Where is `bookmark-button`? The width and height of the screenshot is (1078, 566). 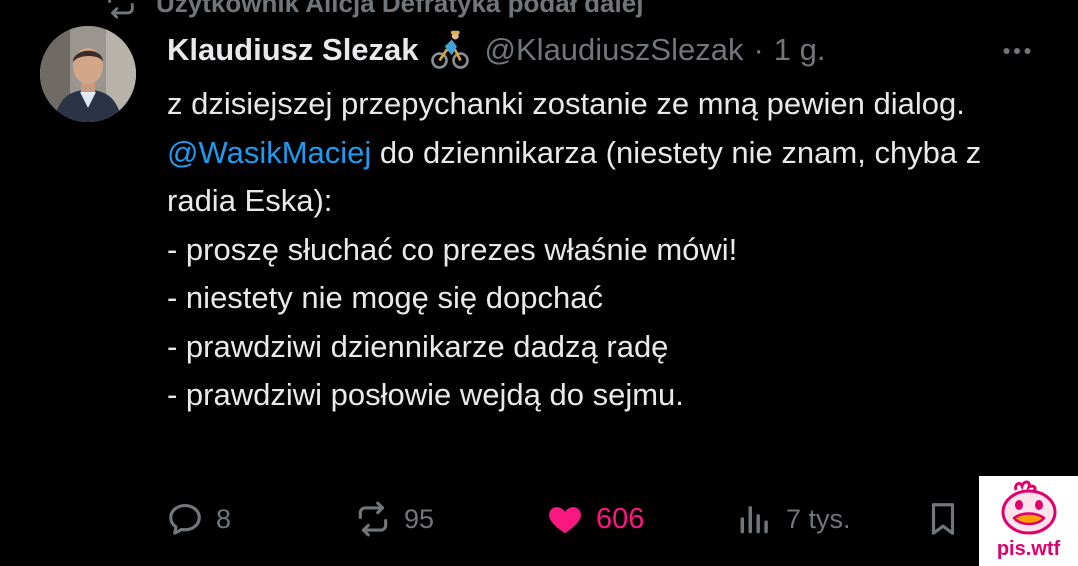
bookmark-button is located at coordinates (949, 519).